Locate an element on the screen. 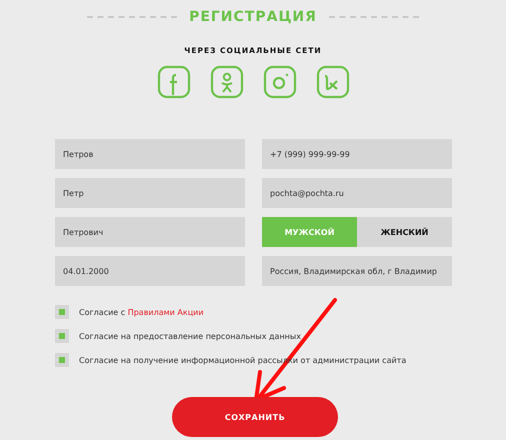 The height and width of the screenshot is (440, 506). input-field: pochta@pochta.ru is located at coordinates (357, 193).